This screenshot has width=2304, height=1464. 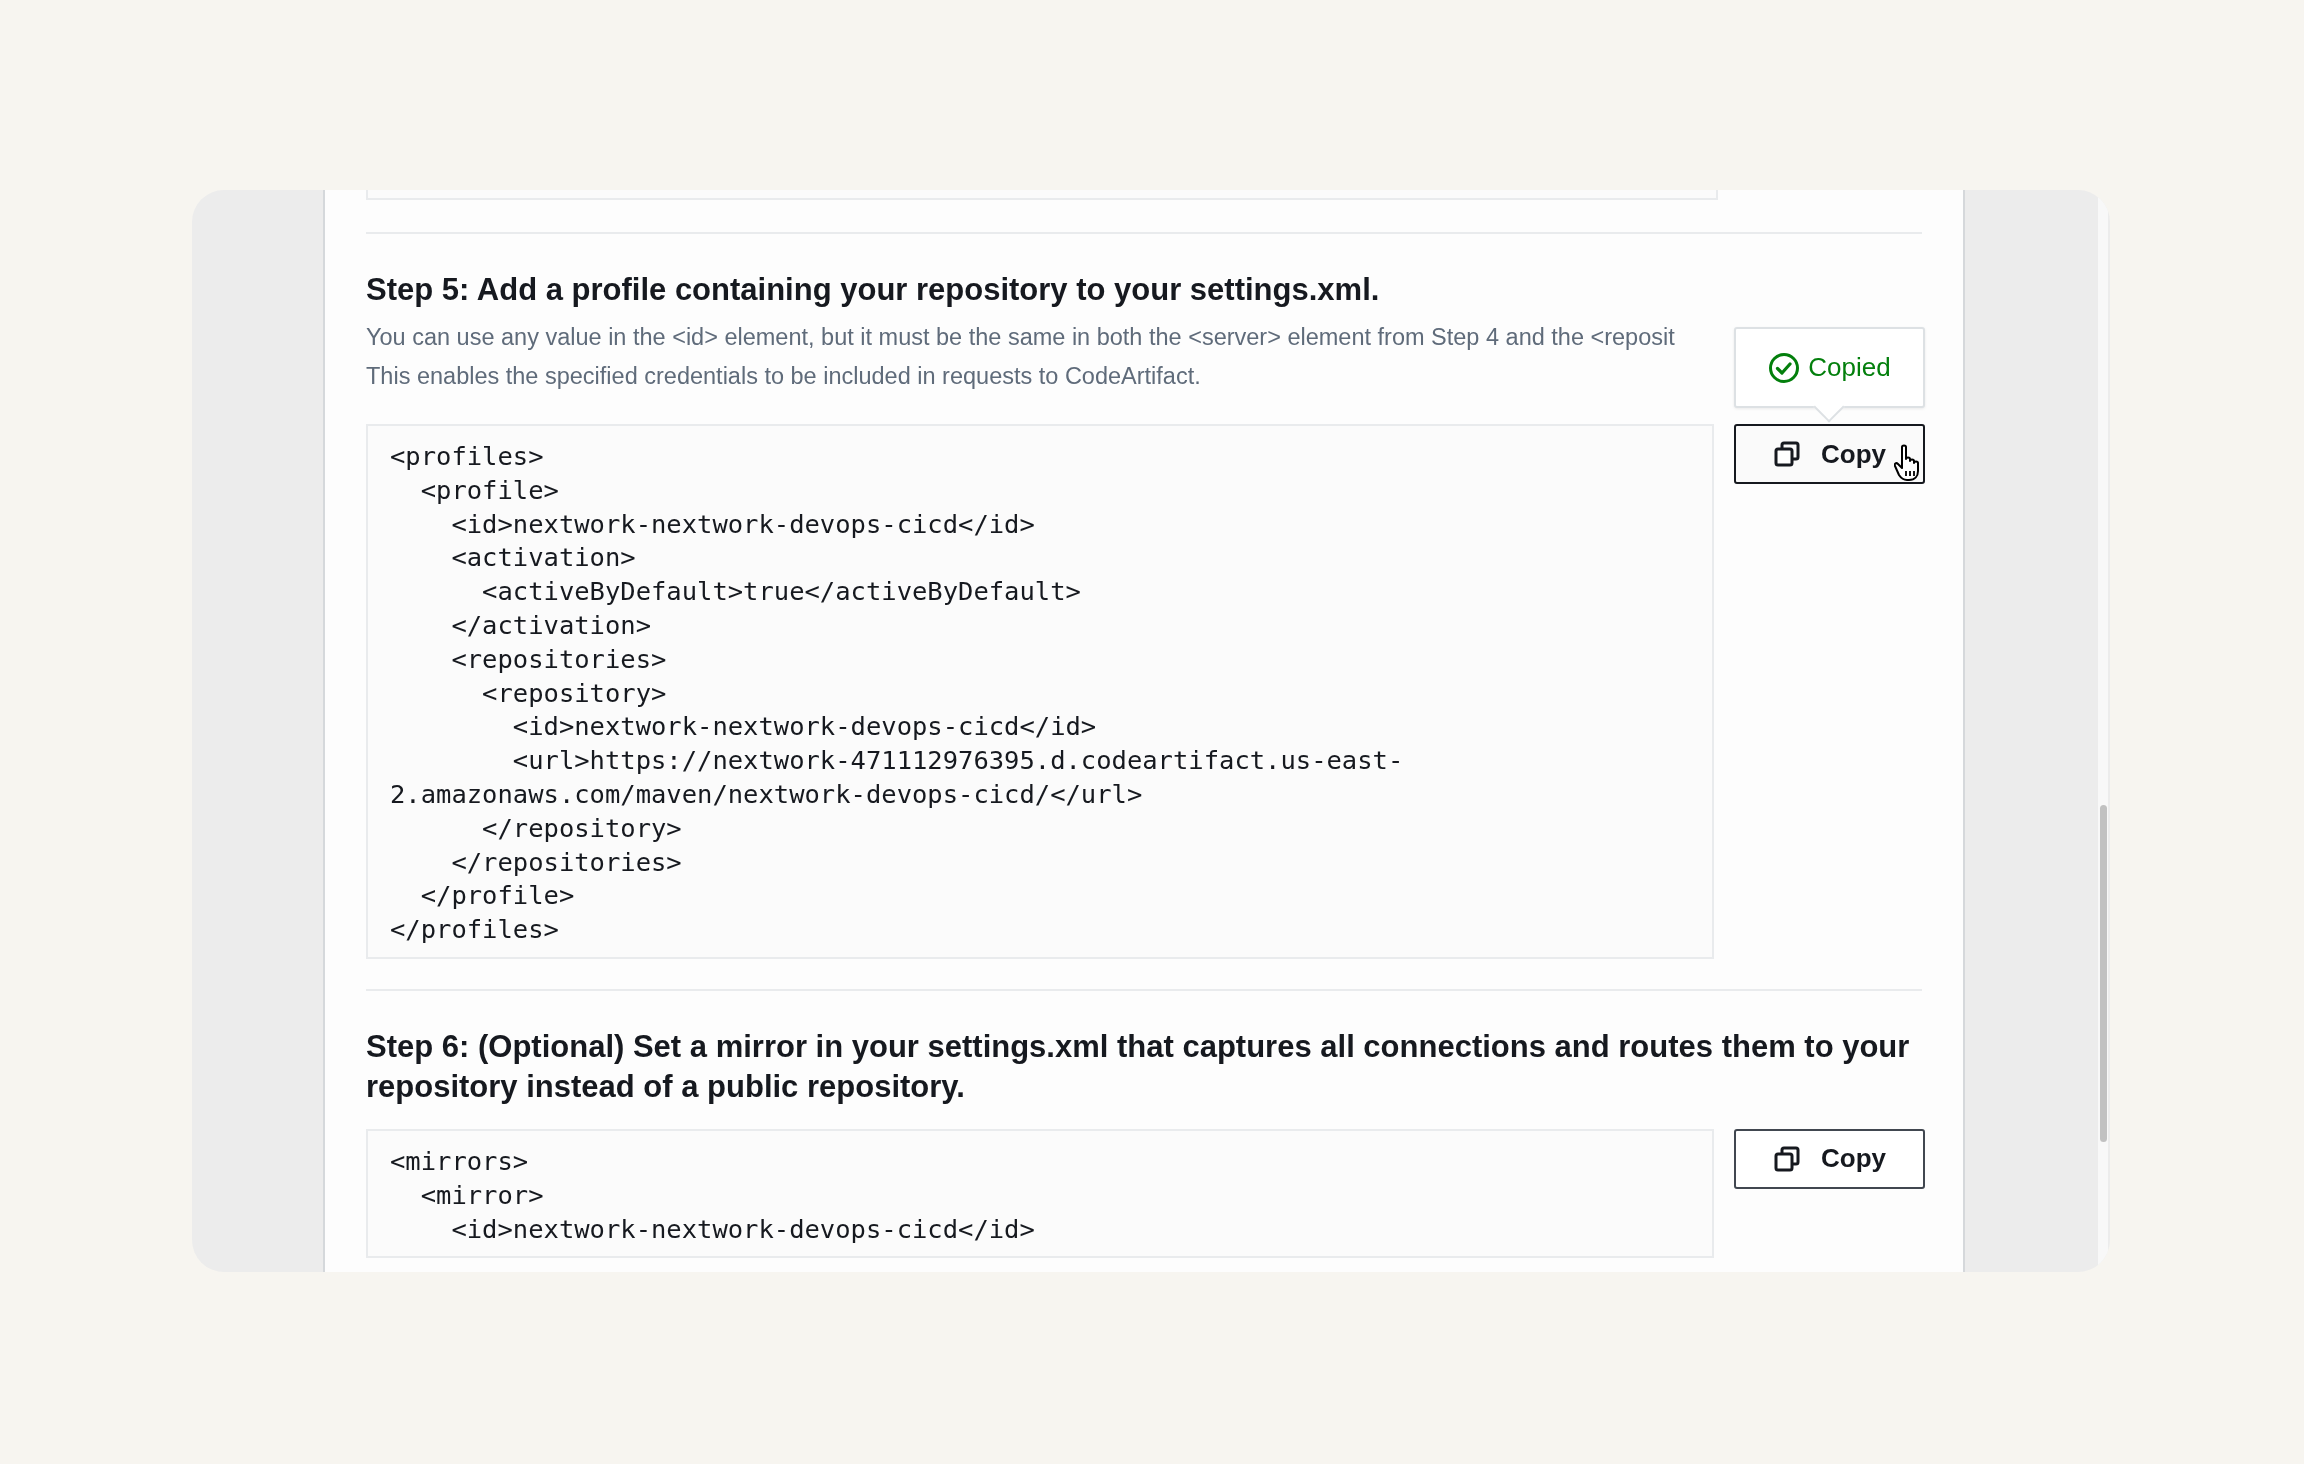 I want to click on code-line: </profile>, so click(x=497, y=896).